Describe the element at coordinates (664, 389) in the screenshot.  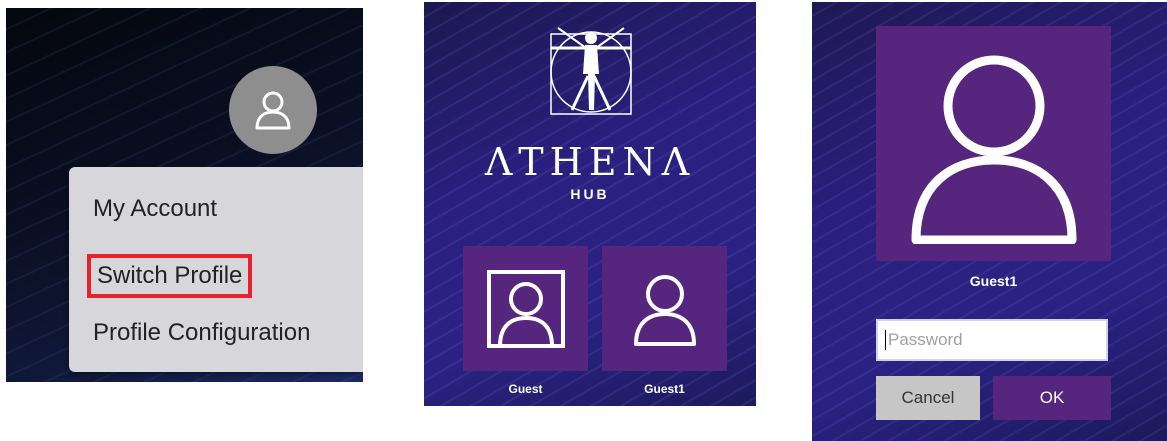
I see `profile-label-guest1: Guest1` at that location.